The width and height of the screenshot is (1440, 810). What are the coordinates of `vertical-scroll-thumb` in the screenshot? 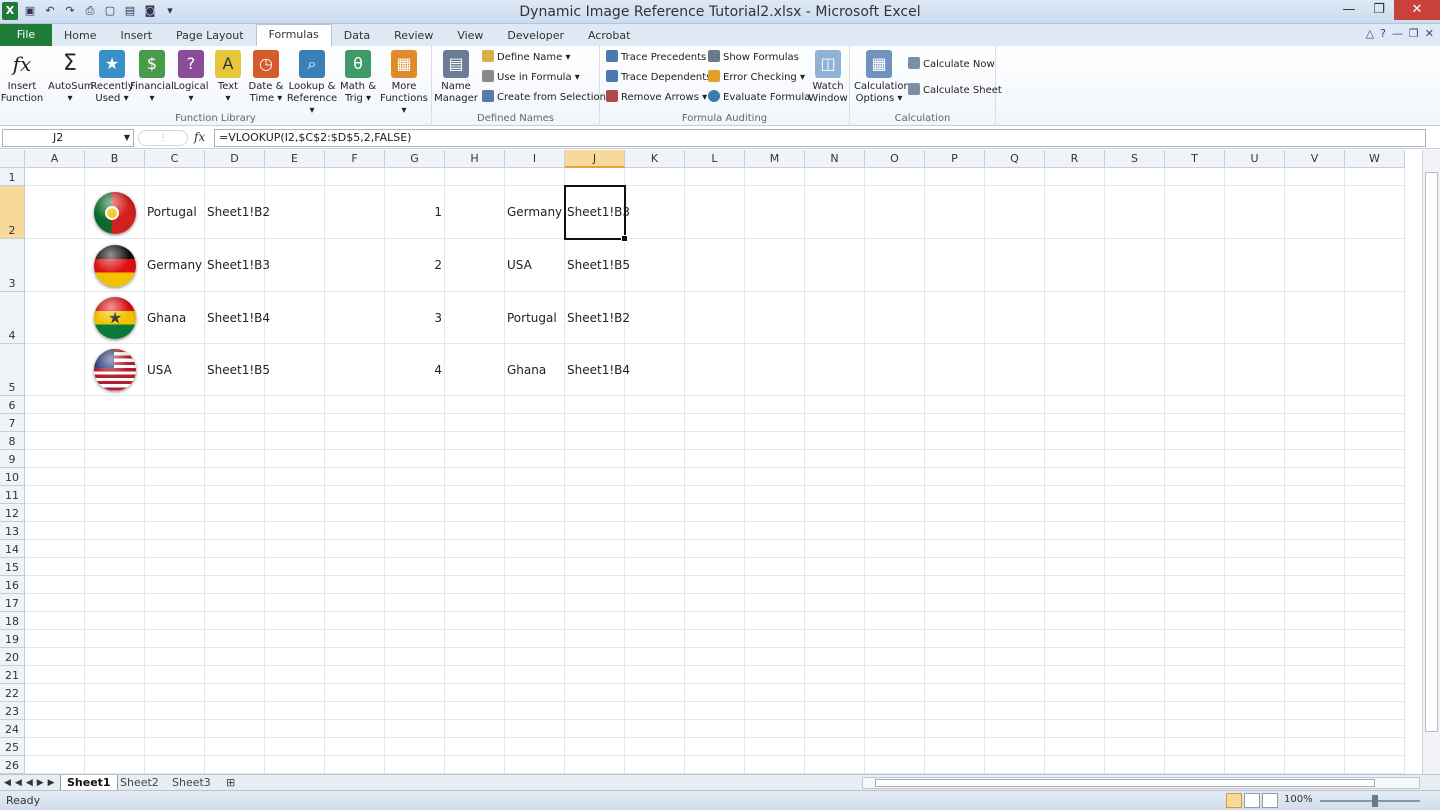 It's located at (1431, 452).